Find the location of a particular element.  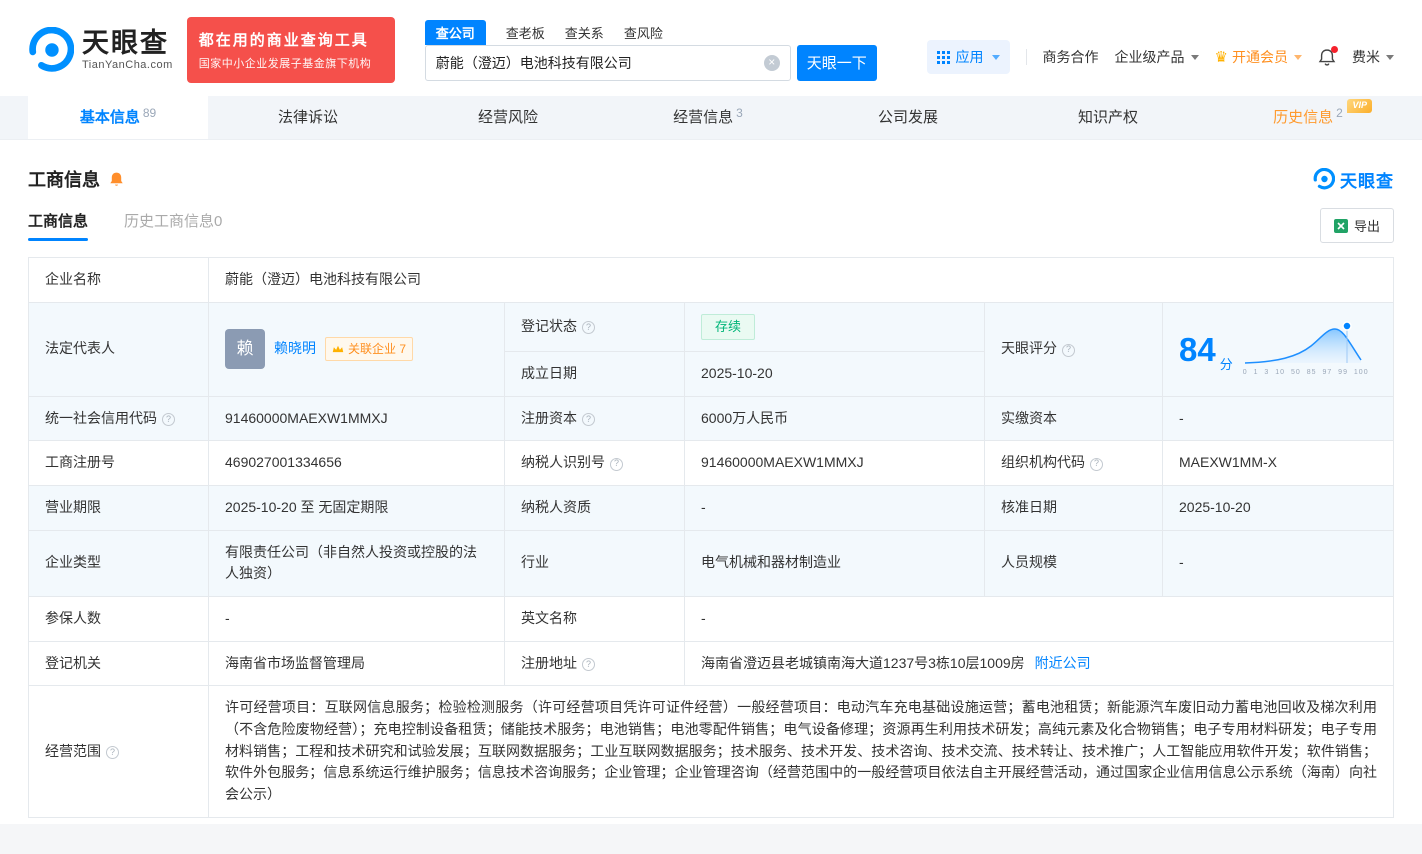

score-axis-labels: 0 1 3 10 50 85 97 99 100 is located at coordinates (1305, 373).